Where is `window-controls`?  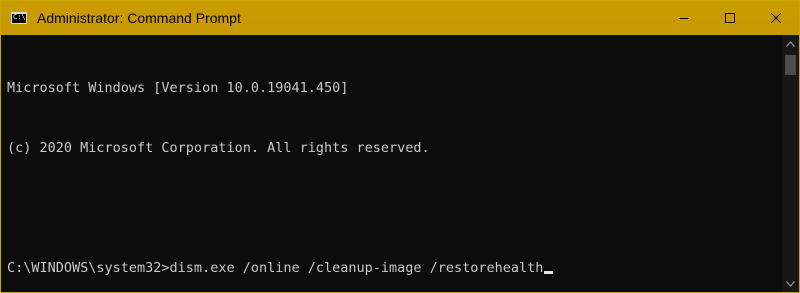
window-controls is located at coordinates (730, 18).